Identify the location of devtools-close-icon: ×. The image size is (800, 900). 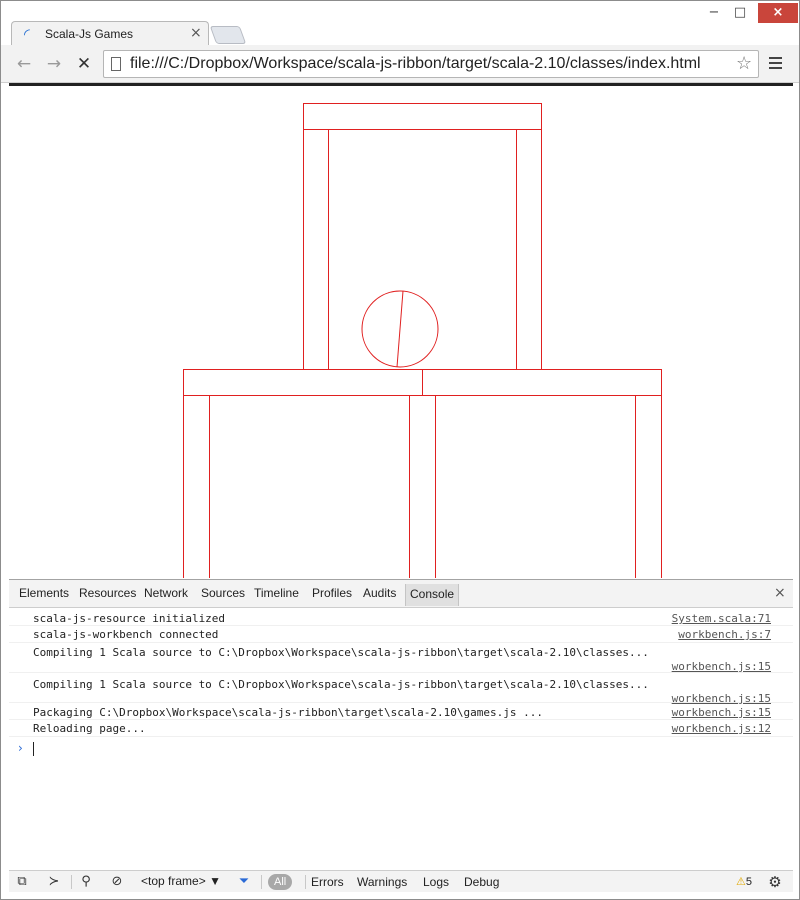
(780, 593).